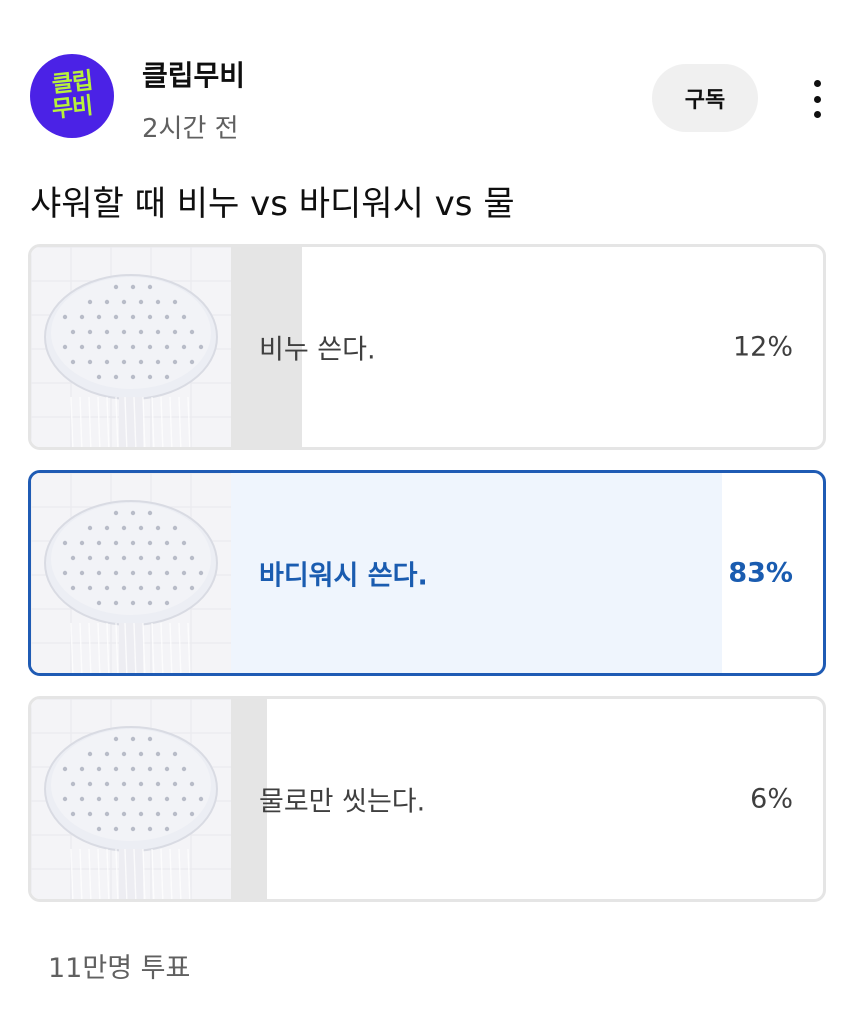  Describe the element at coordinates (272, 204) in the screenshot. I see `poll-question: 샤워할 때 비누 vs 바디워시 vs 물` at that location.